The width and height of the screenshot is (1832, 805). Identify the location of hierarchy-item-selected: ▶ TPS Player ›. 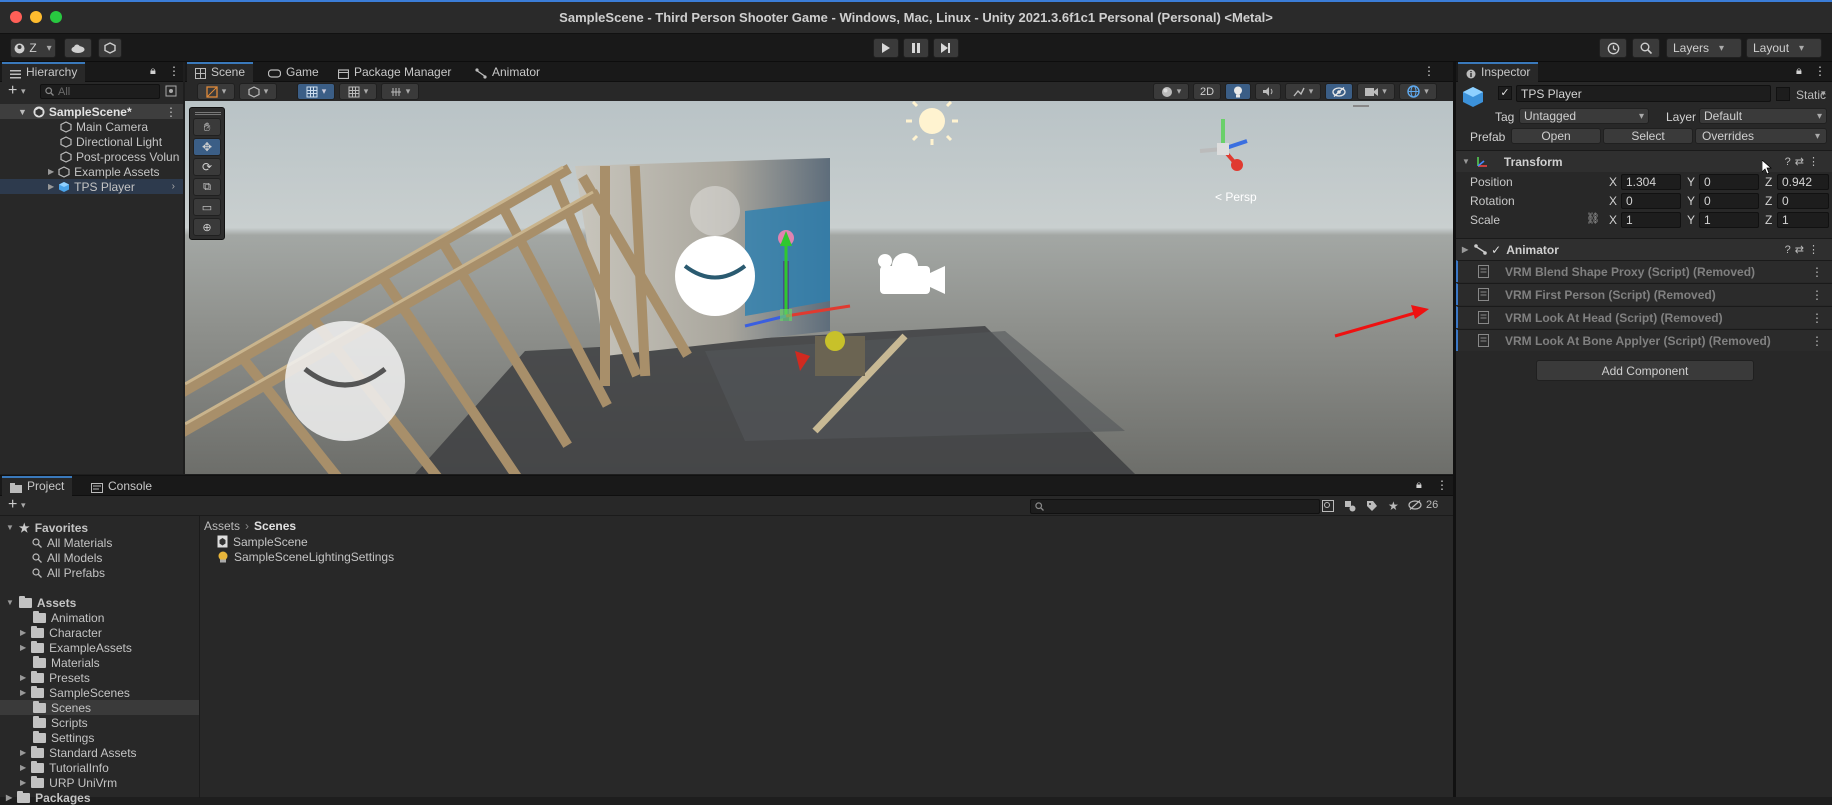
(91, 186).